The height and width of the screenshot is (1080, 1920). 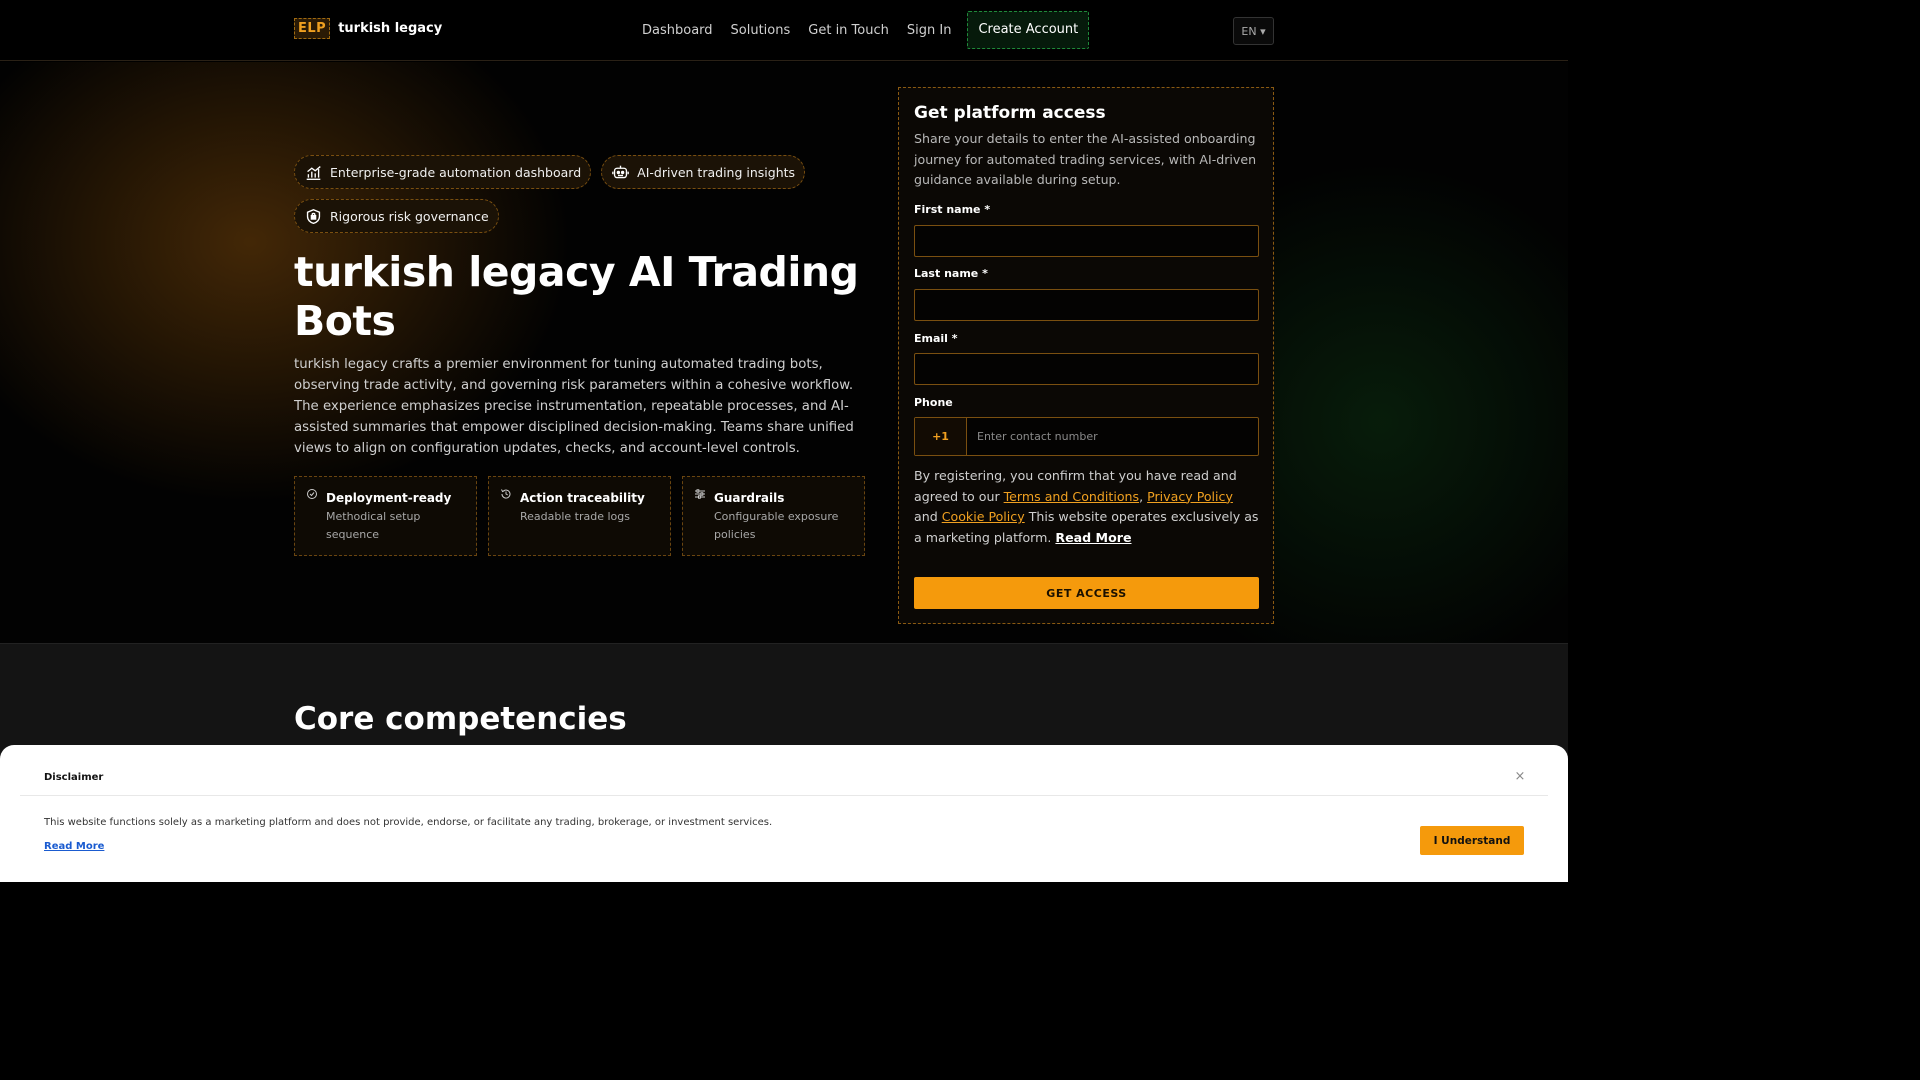 What do you see at coordinates (620, 171) in the screenshot?
I see `robot-icon` at bounding box center [620, 171].